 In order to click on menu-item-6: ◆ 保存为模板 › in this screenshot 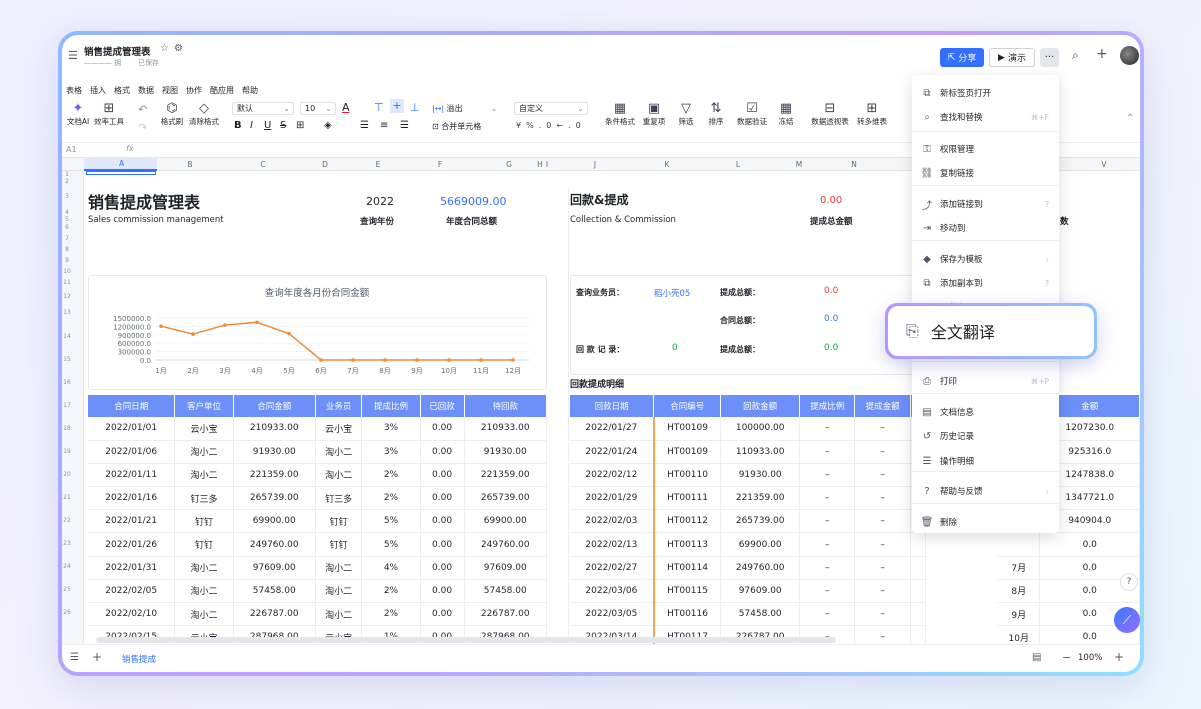, I will do `click(985, 259)`.